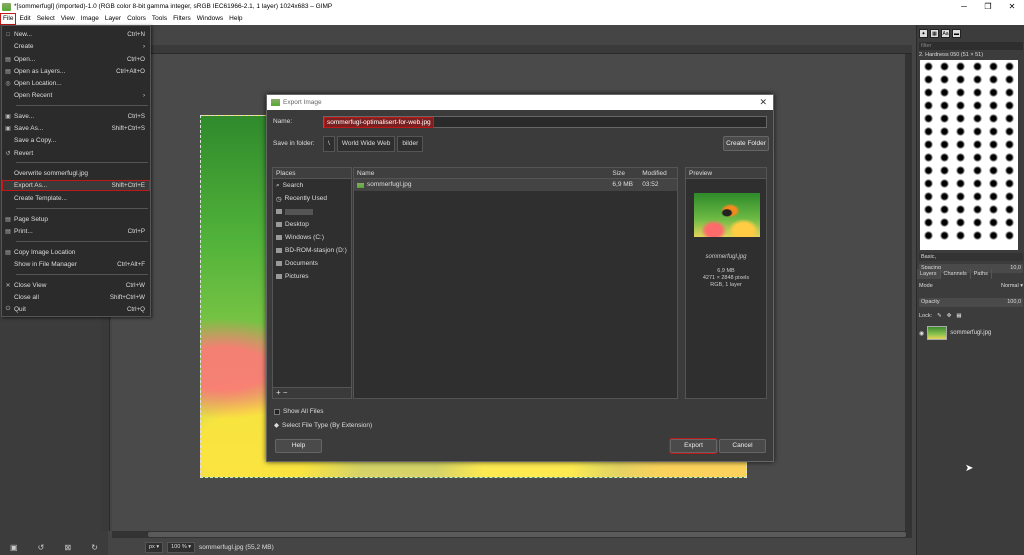  What do you see at coordinates (1012, 6) in the screenshot?
I see `close-window-button: ✕` at bounding box center [1012, 6].